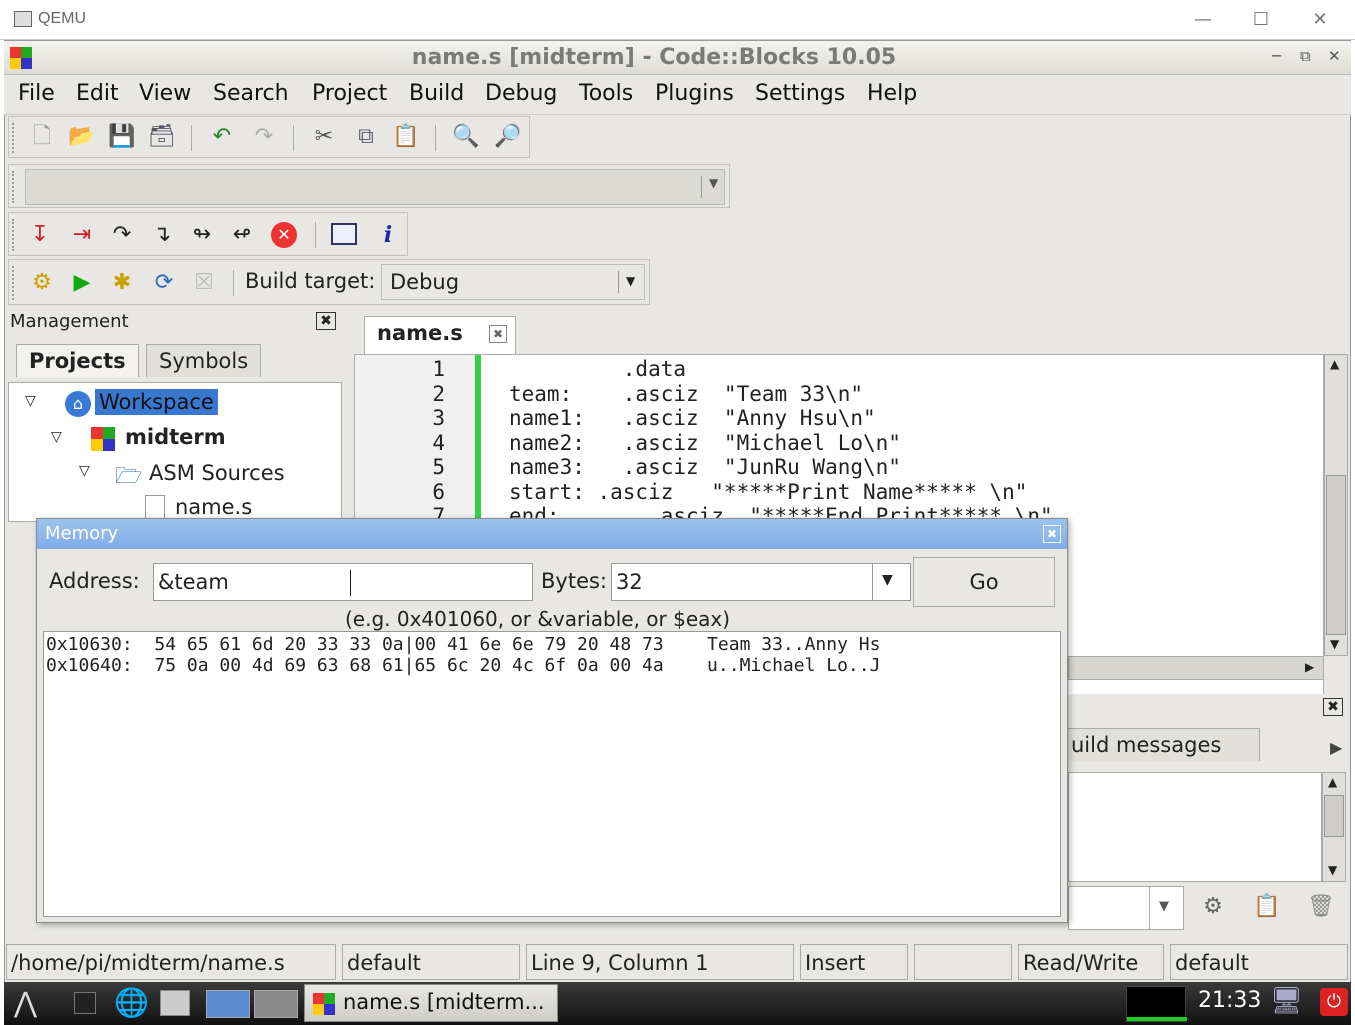 The image size is (1355, 1025). I want to click on undo-icon: ↶, so click(222, 137).